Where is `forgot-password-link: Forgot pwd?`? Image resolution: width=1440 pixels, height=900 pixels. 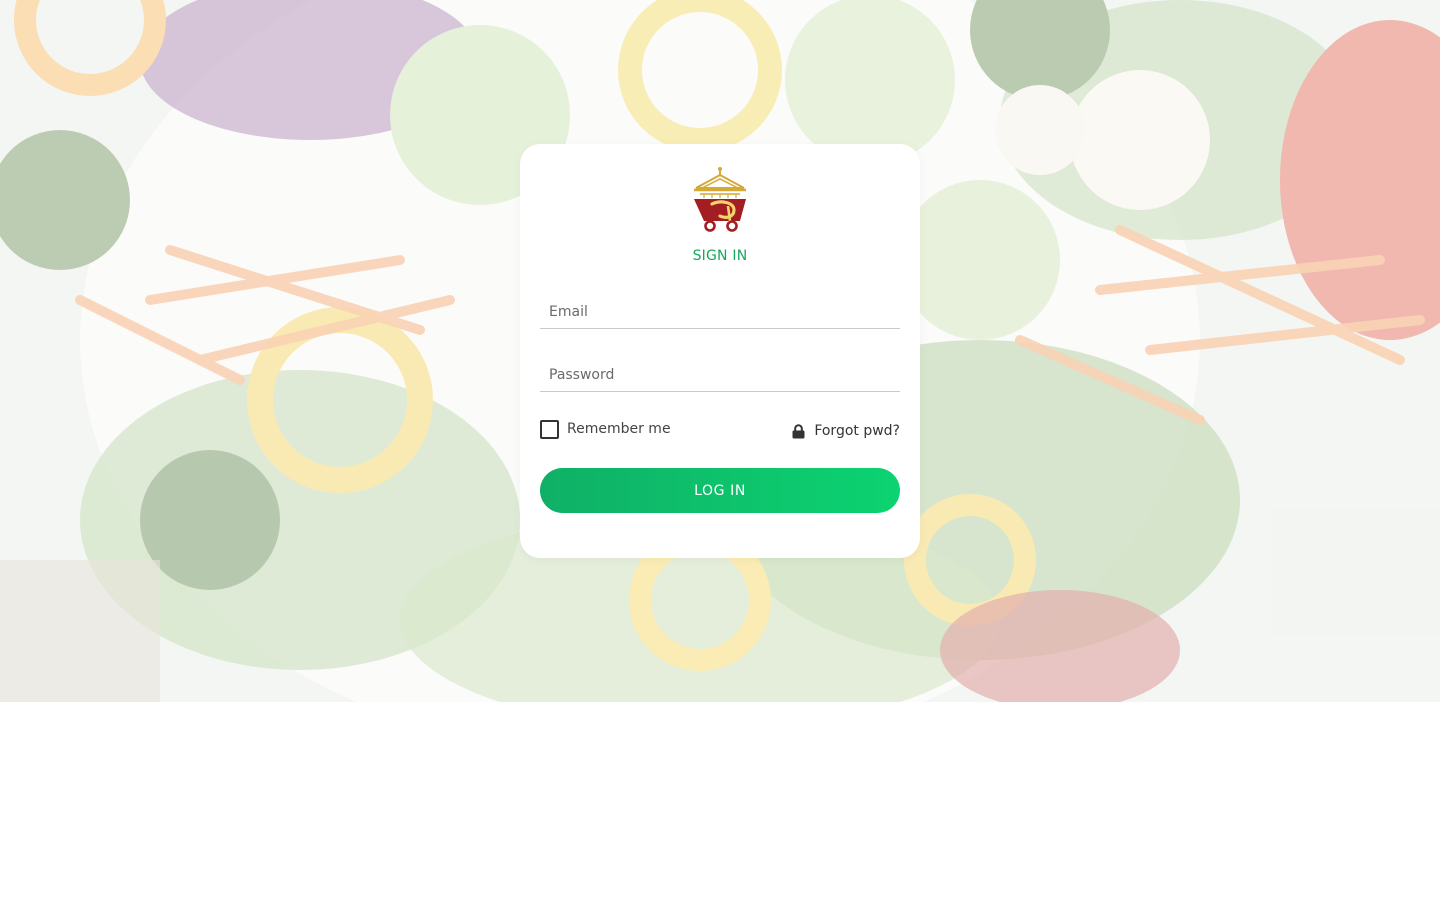 forgot-password-link: Forgot pwd? is located at coordinates (846, 431).